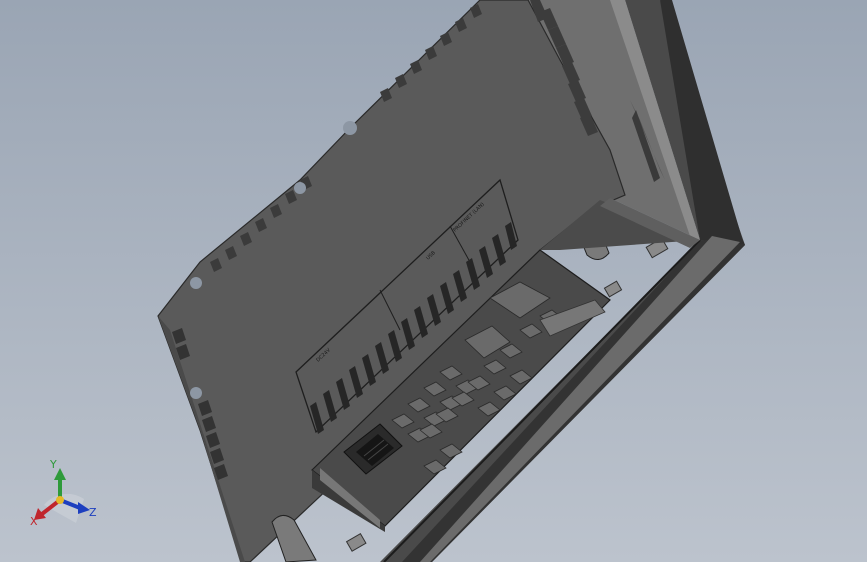 This screenshot has width=867, height=562. What do you see at coordinates (53, 464) in the screenshot?
I see `axis-y-label: Y` at bounding box center [53, 464].